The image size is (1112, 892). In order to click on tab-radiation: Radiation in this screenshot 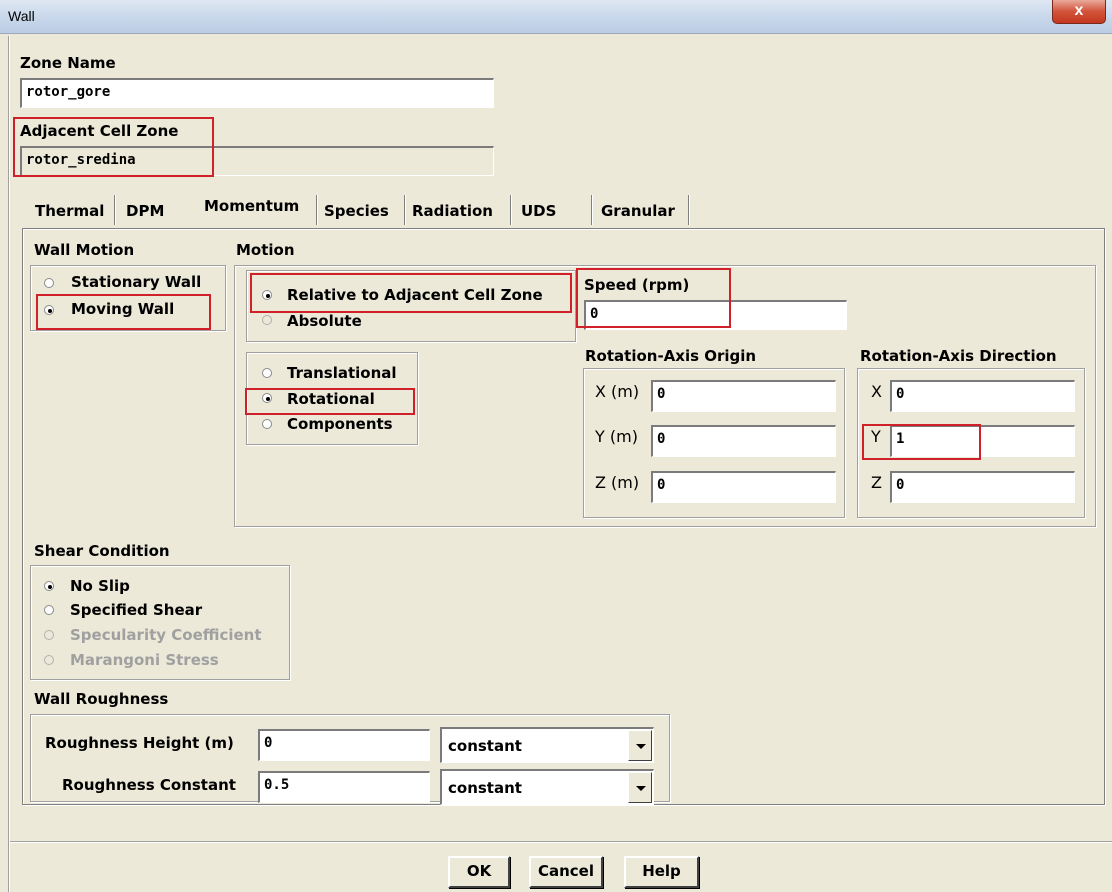, I will do `click(452, 212)`.